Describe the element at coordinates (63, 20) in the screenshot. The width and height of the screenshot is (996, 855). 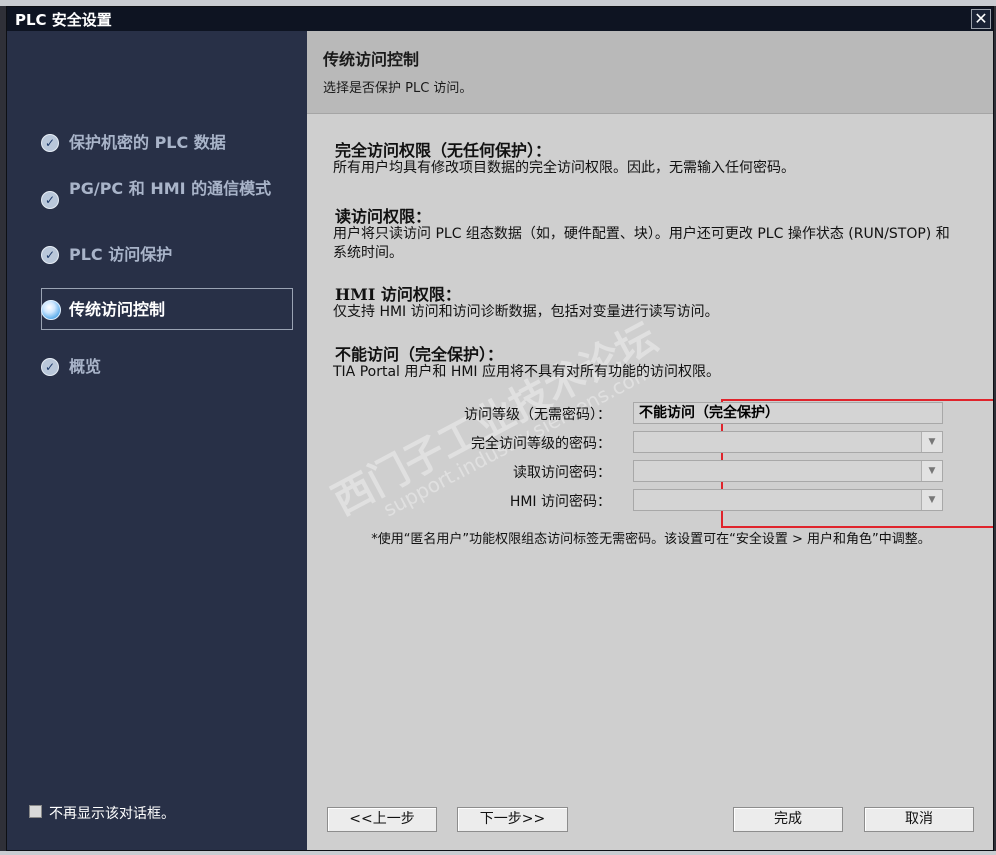
I see `dialog-title: PLC 安全设置` at that location.